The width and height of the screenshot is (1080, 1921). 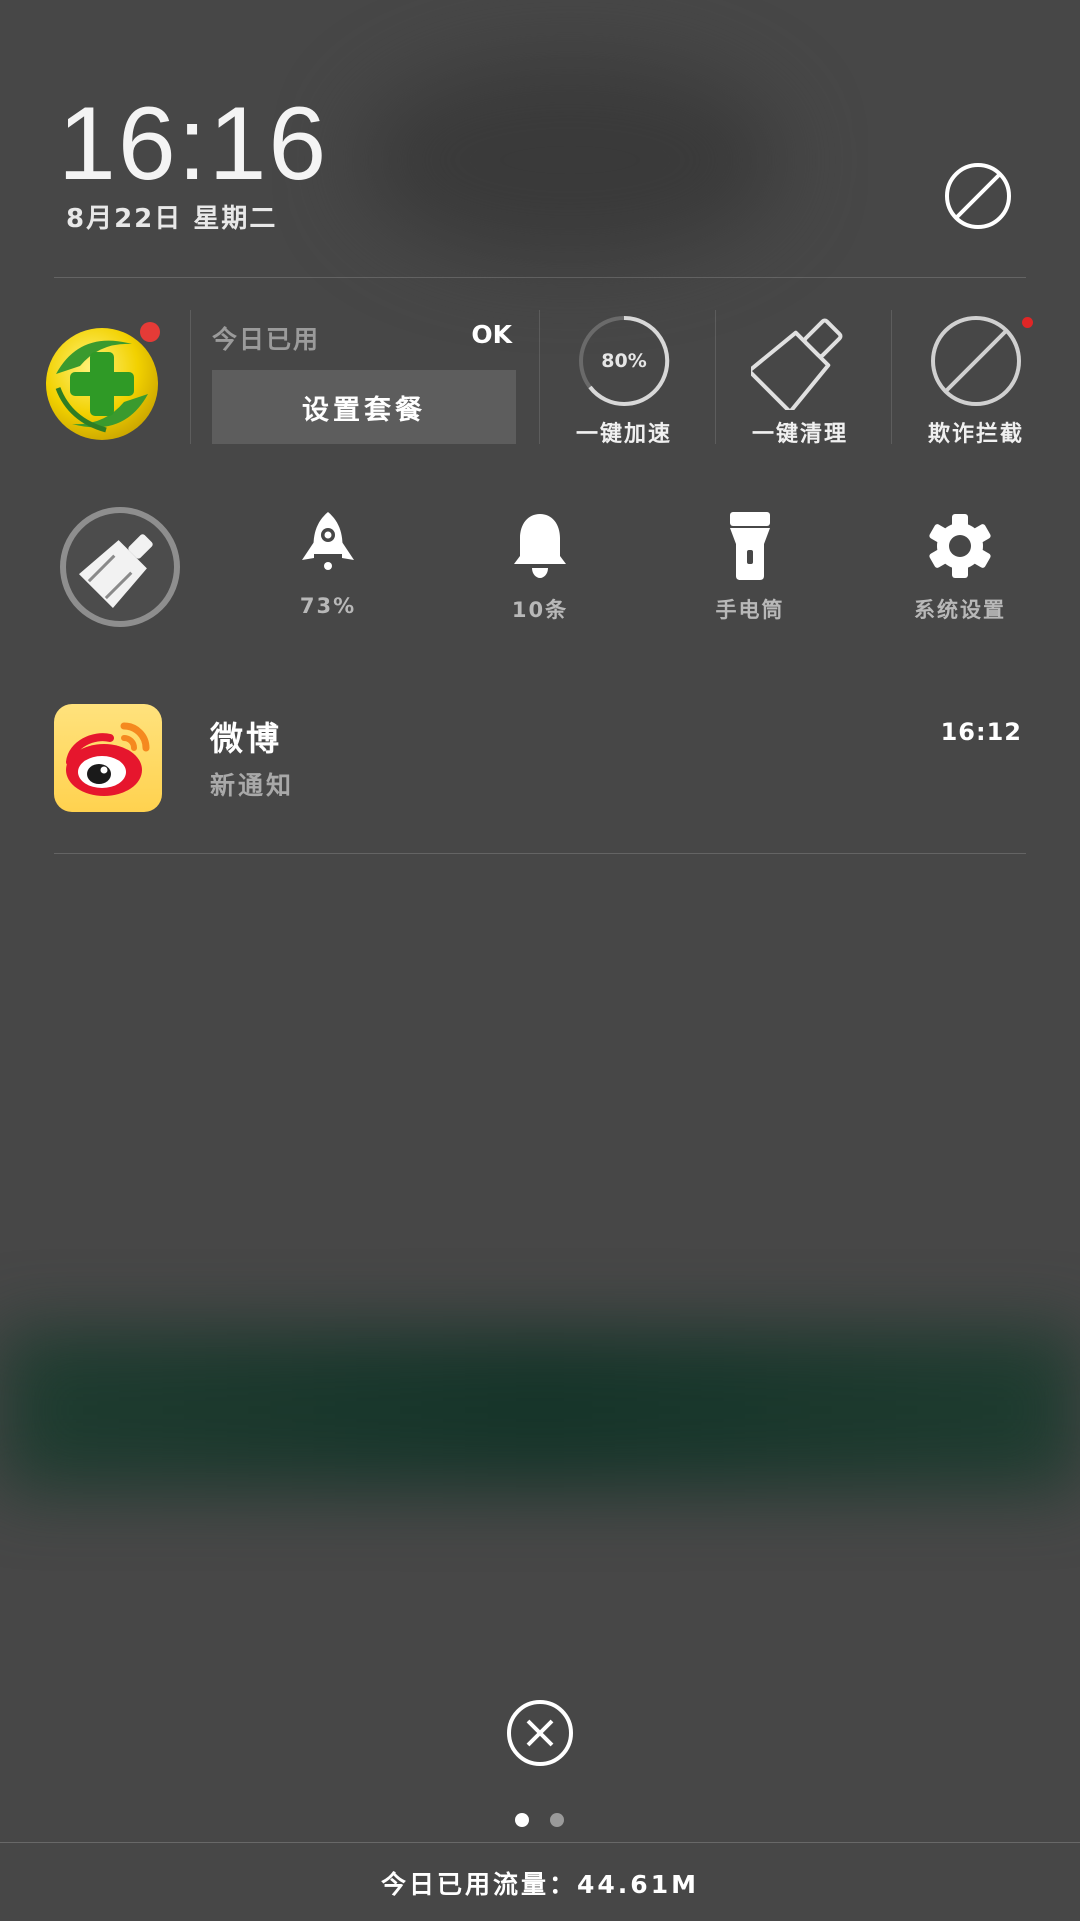 I want to click on flashlight-toggle: 手电筒, so click(x=750, y=570).